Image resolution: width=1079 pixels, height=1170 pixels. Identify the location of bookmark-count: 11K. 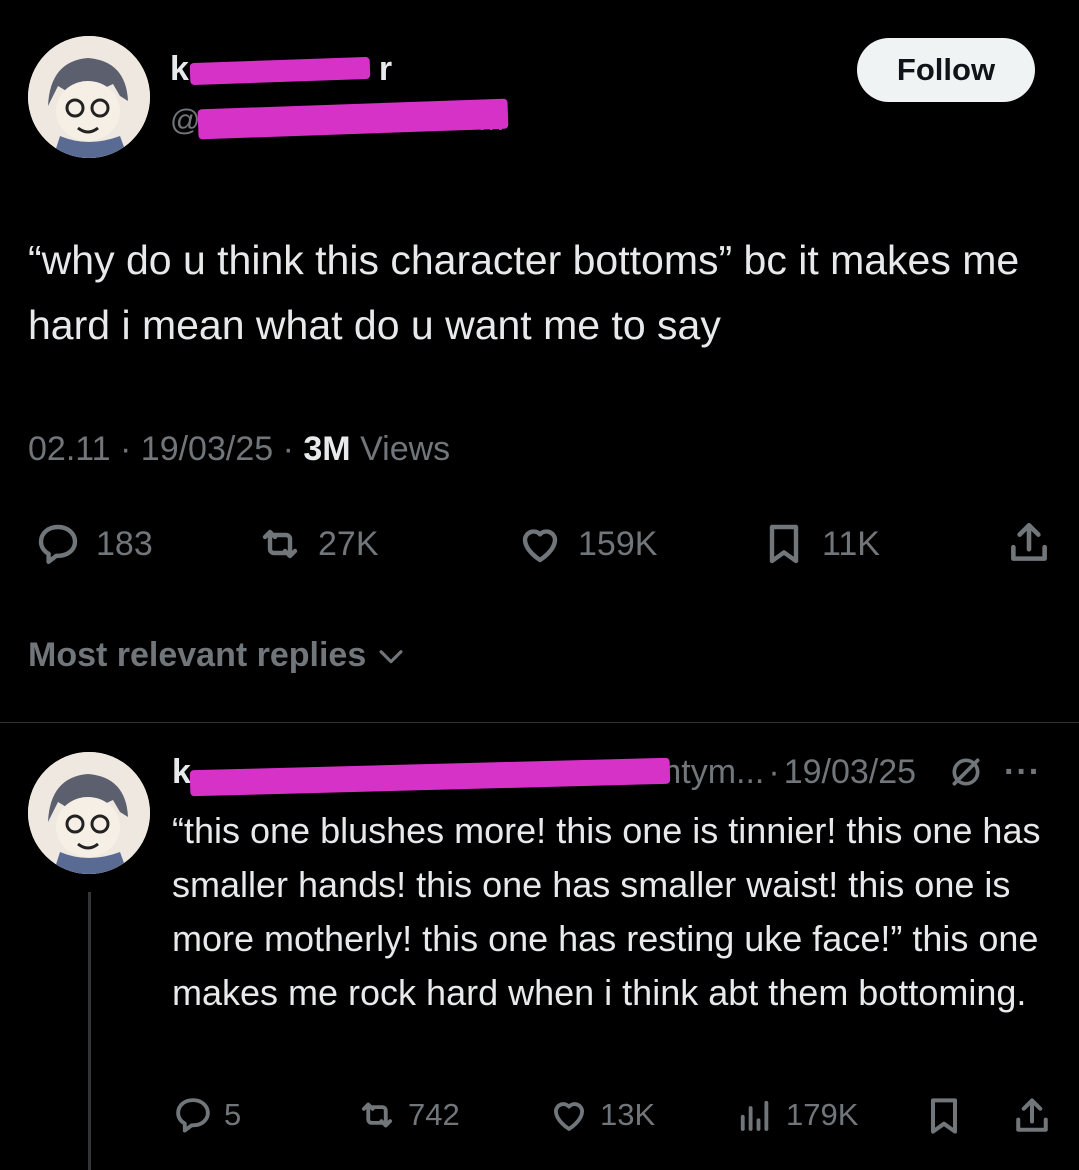
(851, 543).